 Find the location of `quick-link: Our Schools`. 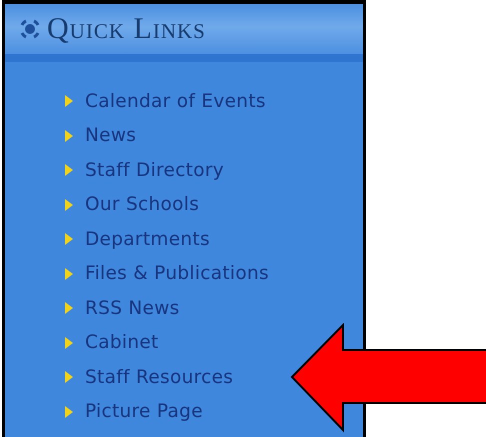

quick-link: Our Schools is located at coordinates (142, 205).